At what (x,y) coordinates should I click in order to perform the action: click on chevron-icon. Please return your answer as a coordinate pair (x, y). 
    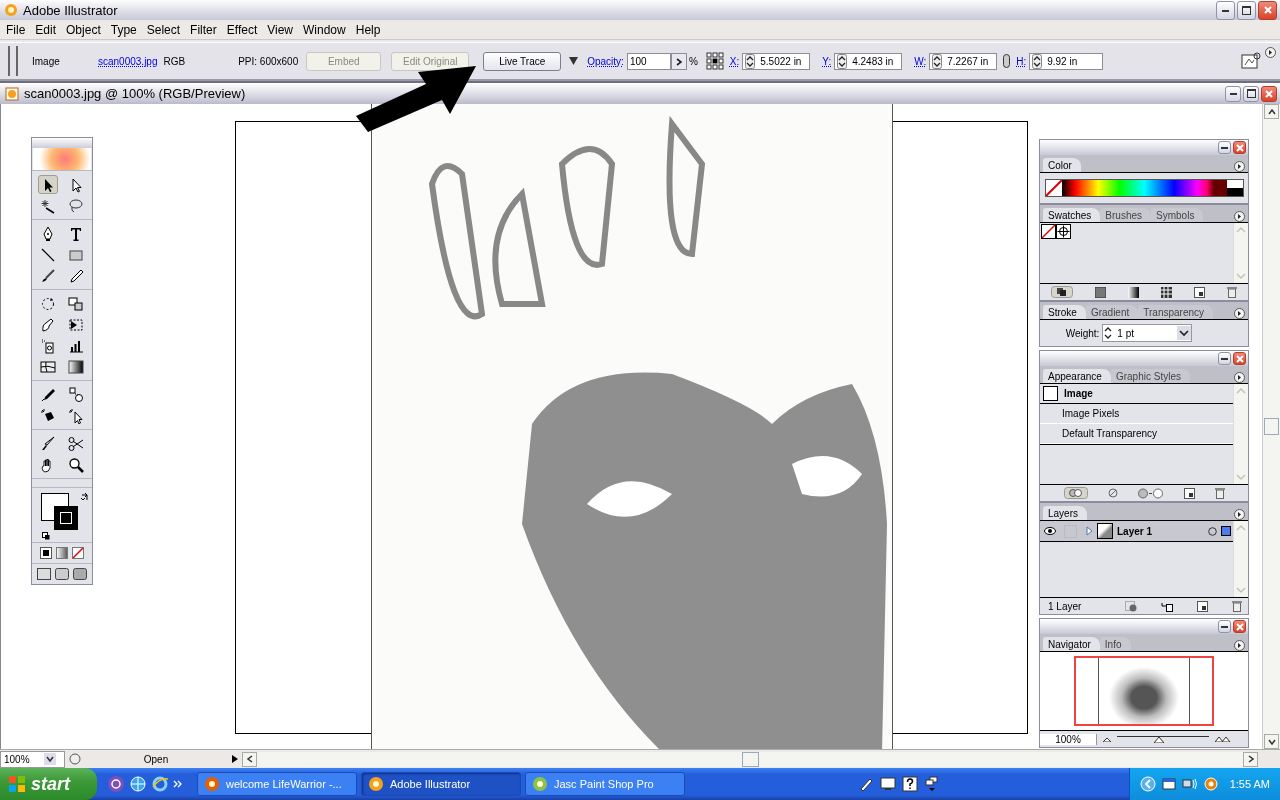
    Looking at the image, I should click on (178, 784).